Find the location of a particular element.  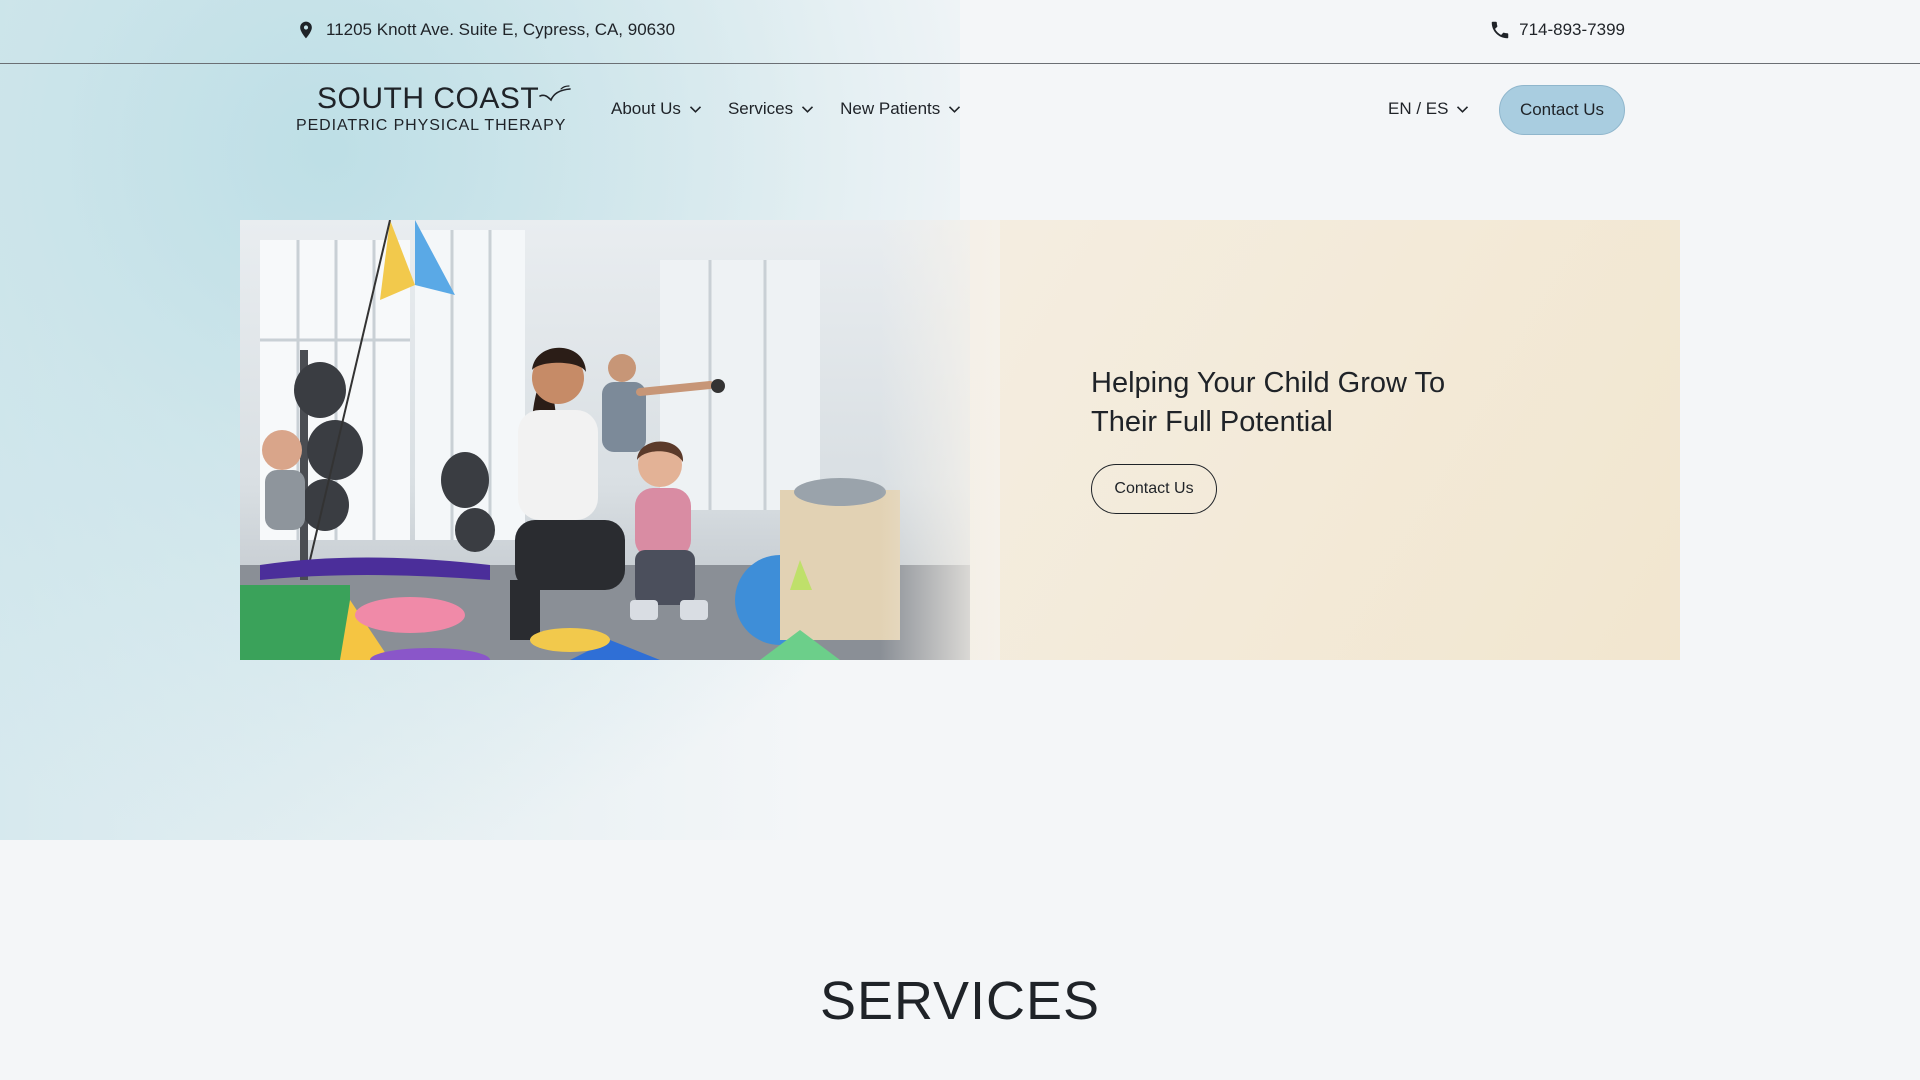

hero-image-fade is located at coordinates (940, 440).